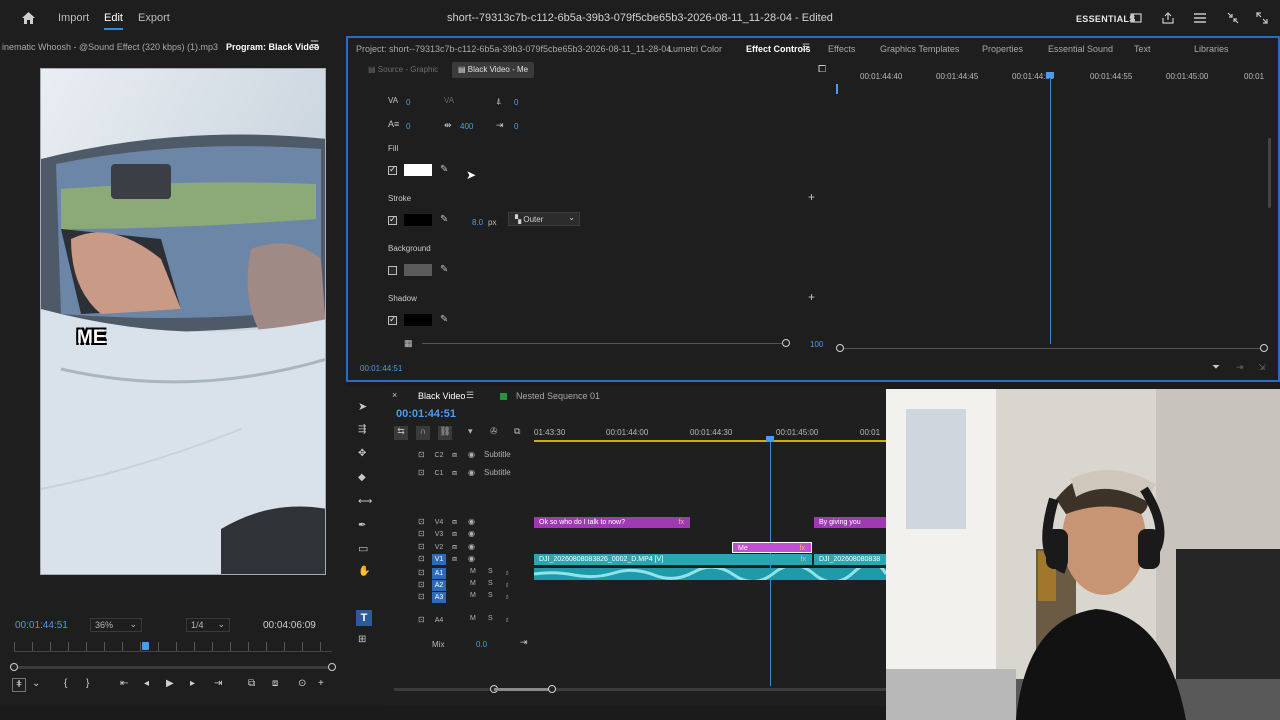 The height and width of the screenshot is (720, 1280). I want to click on add-button-icon: +, so click(321, 683).